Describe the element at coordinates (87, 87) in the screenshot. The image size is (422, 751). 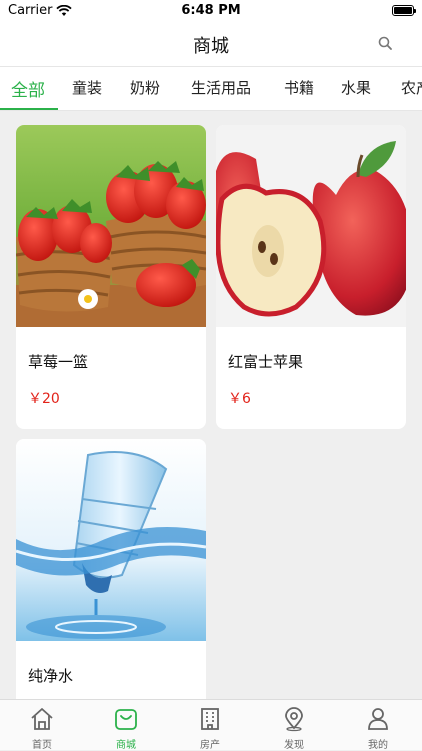
I see `tab-kids-clothing: 童装` at that location.